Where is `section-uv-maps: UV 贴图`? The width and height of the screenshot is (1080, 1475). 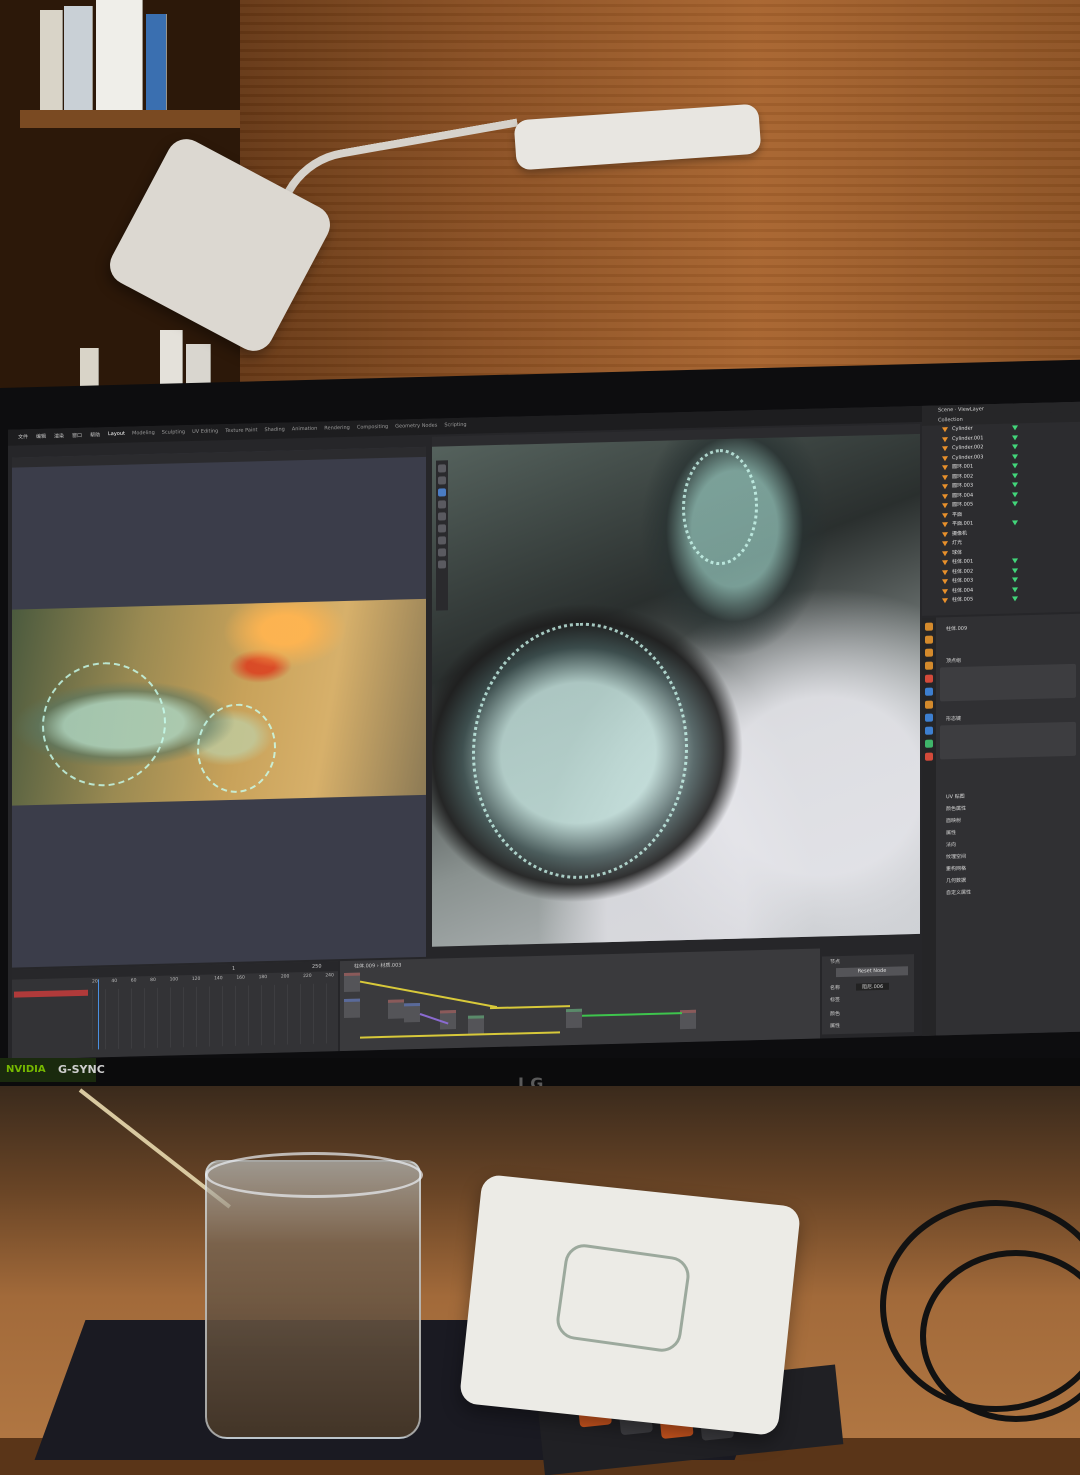
section-uv-maps: UV 贴图 is located at coordinates (955, 796).